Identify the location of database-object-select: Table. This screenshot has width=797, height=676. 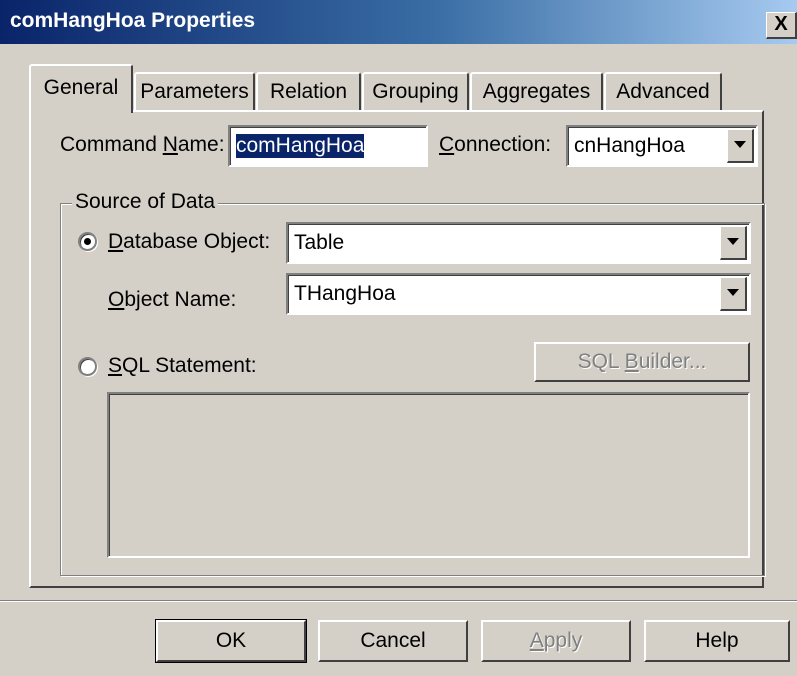
(518, 243).